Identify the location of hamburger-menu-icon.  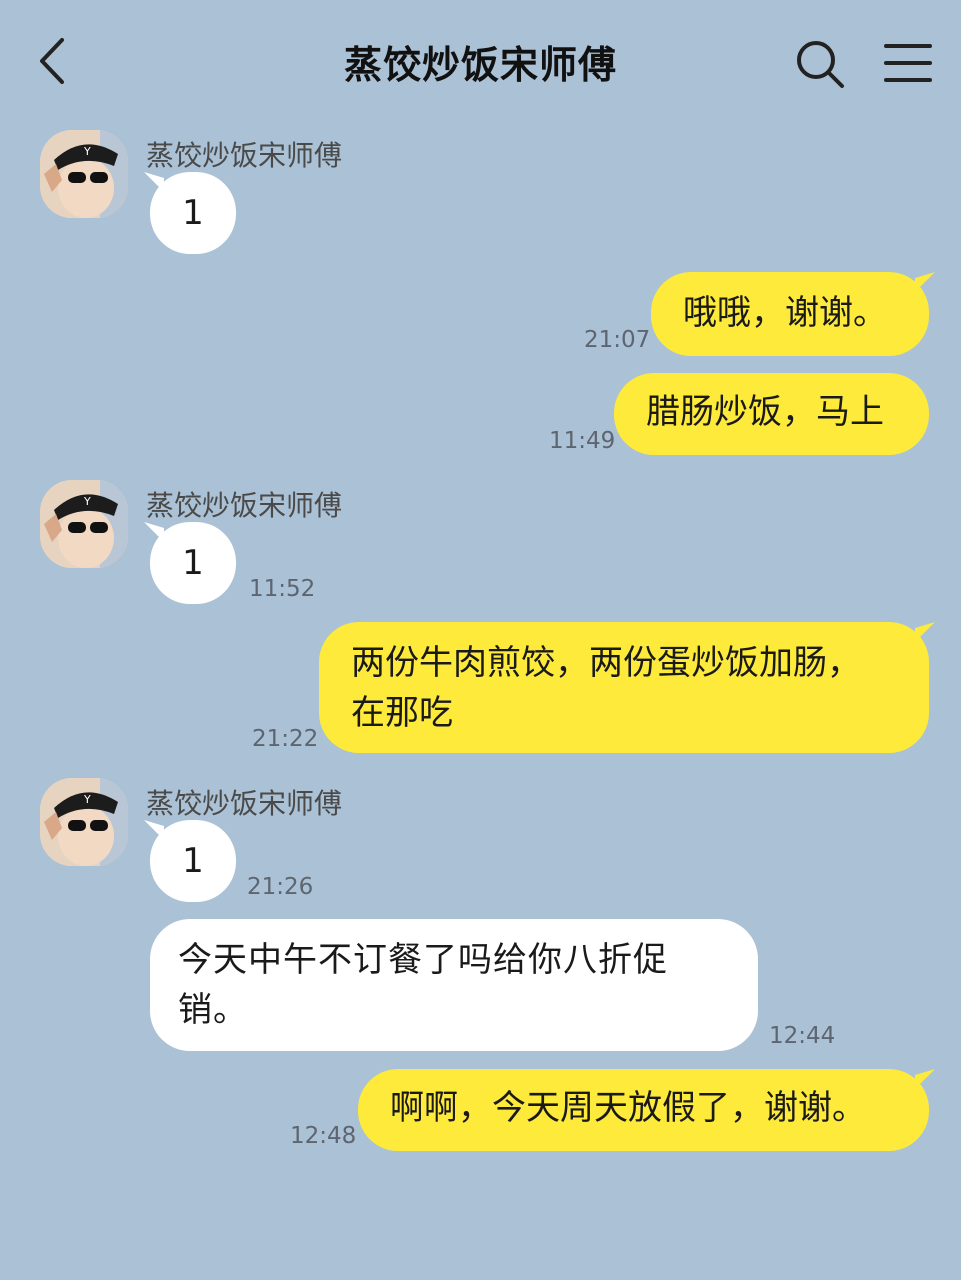
(908, 63).